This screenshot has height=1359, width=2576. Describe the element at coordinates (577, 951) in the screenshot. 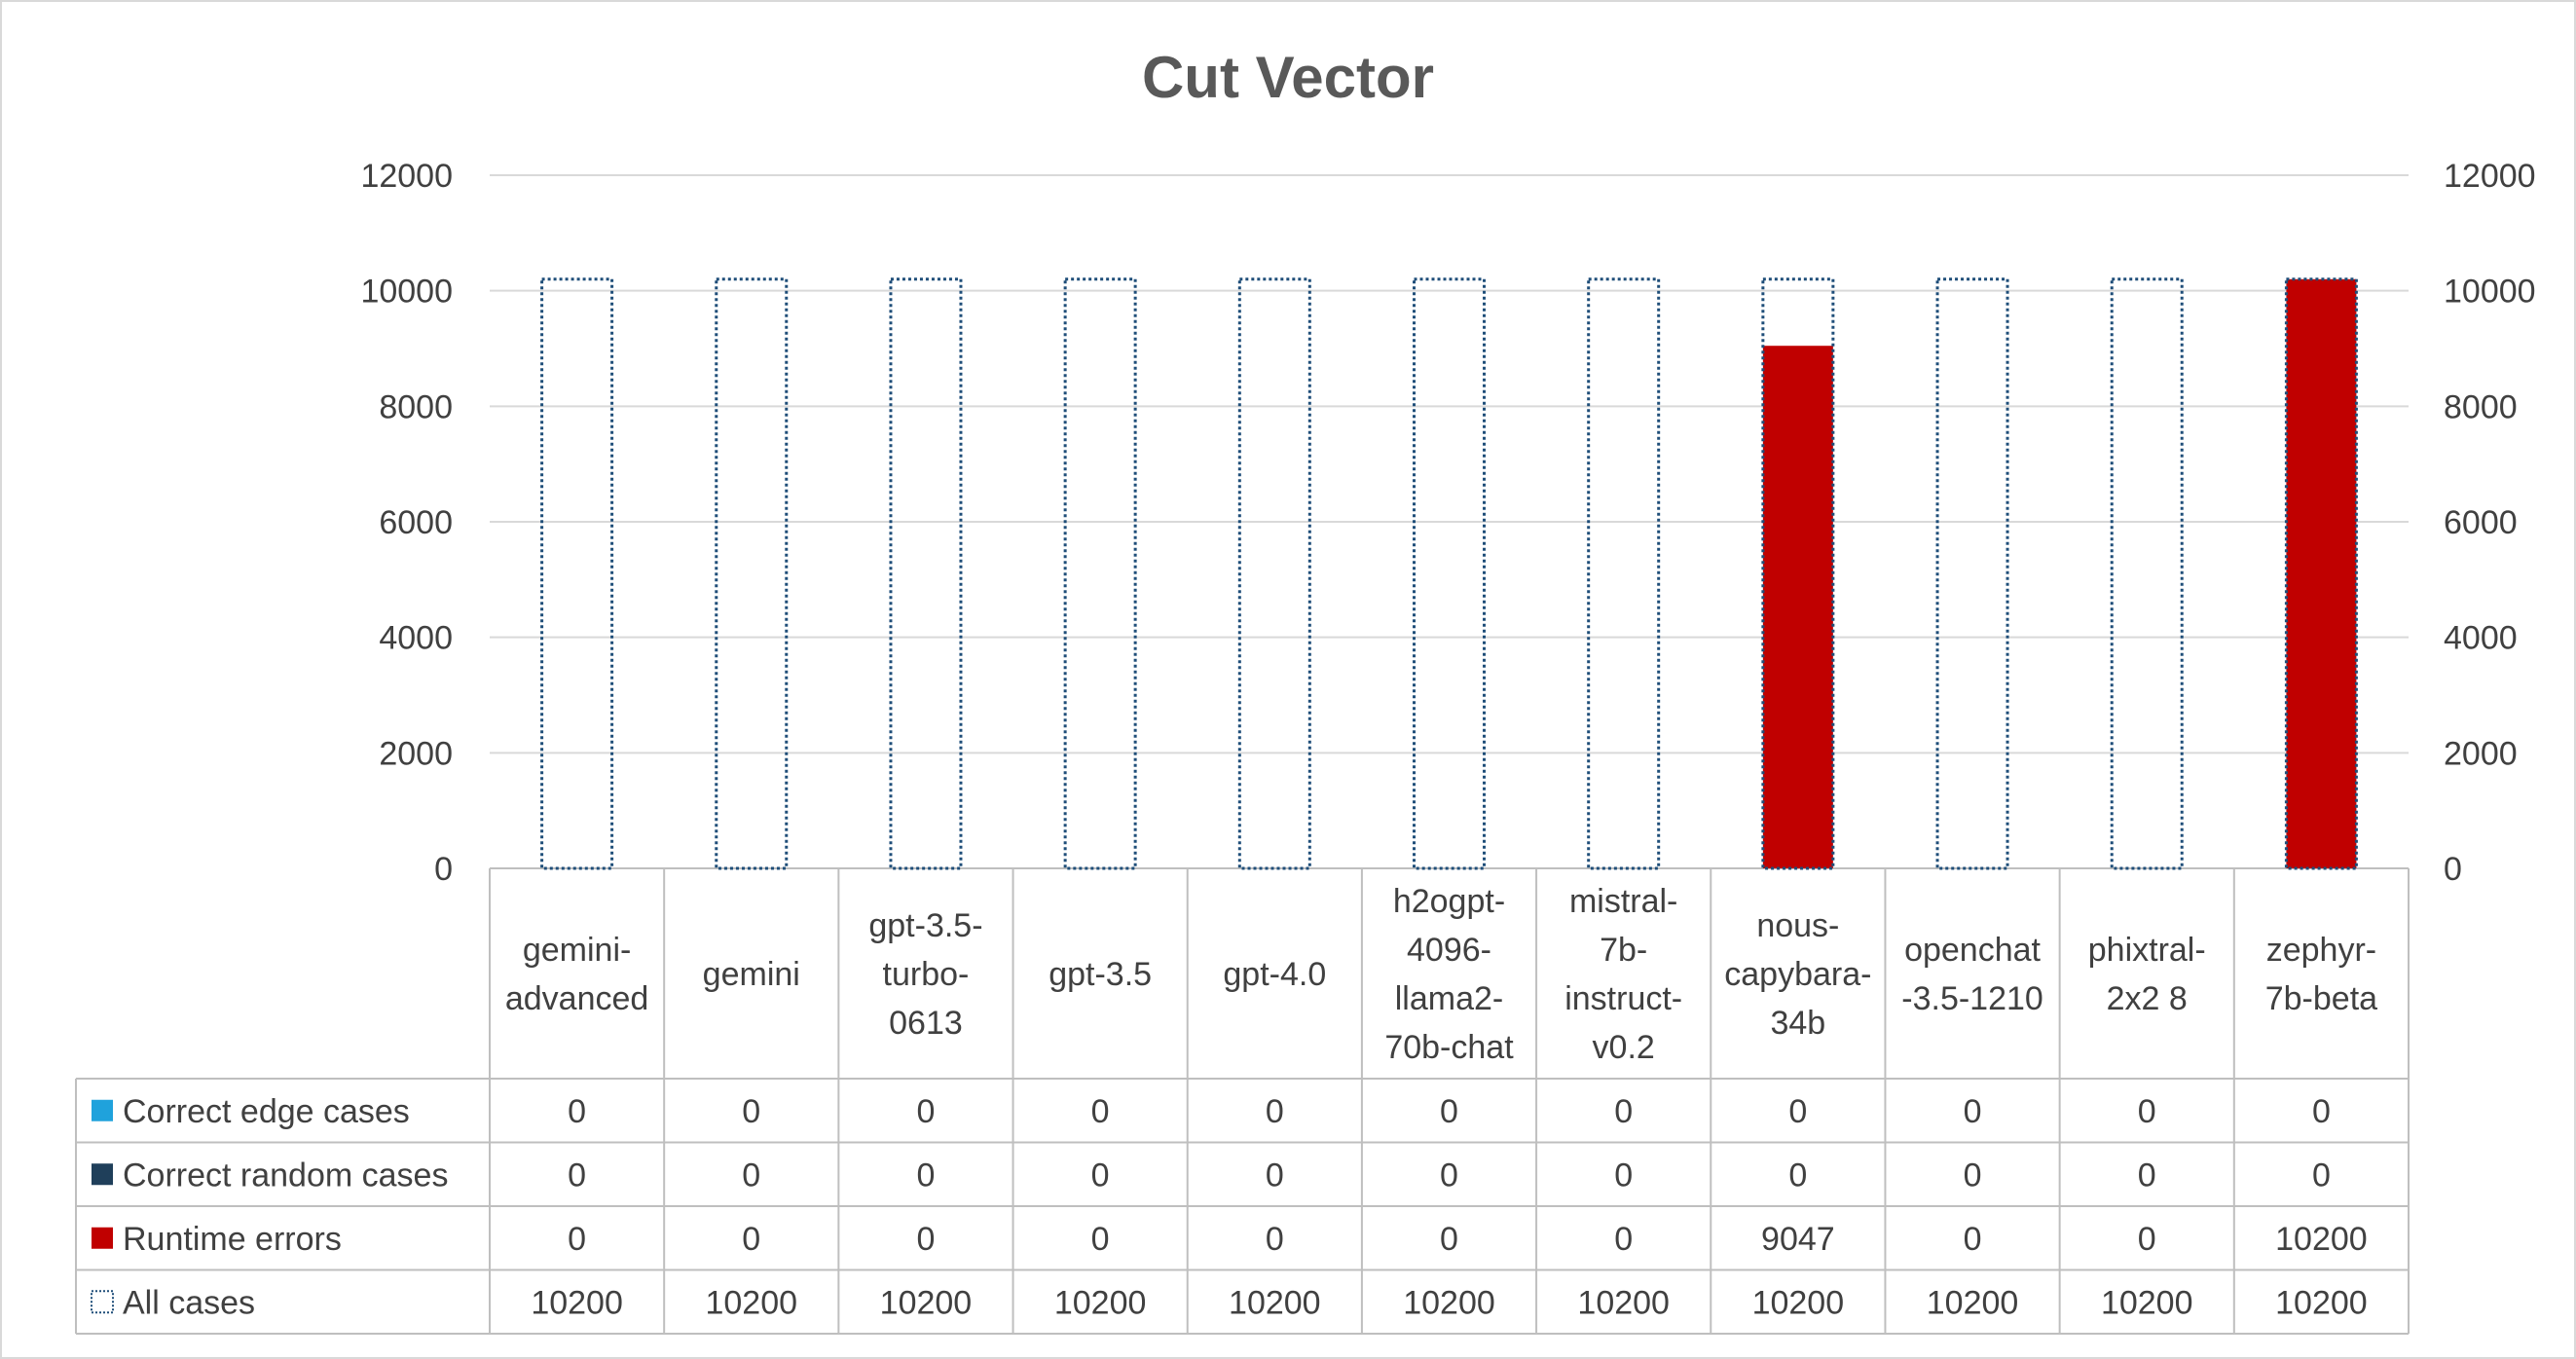

I see `category-label: gemini-` at that location.